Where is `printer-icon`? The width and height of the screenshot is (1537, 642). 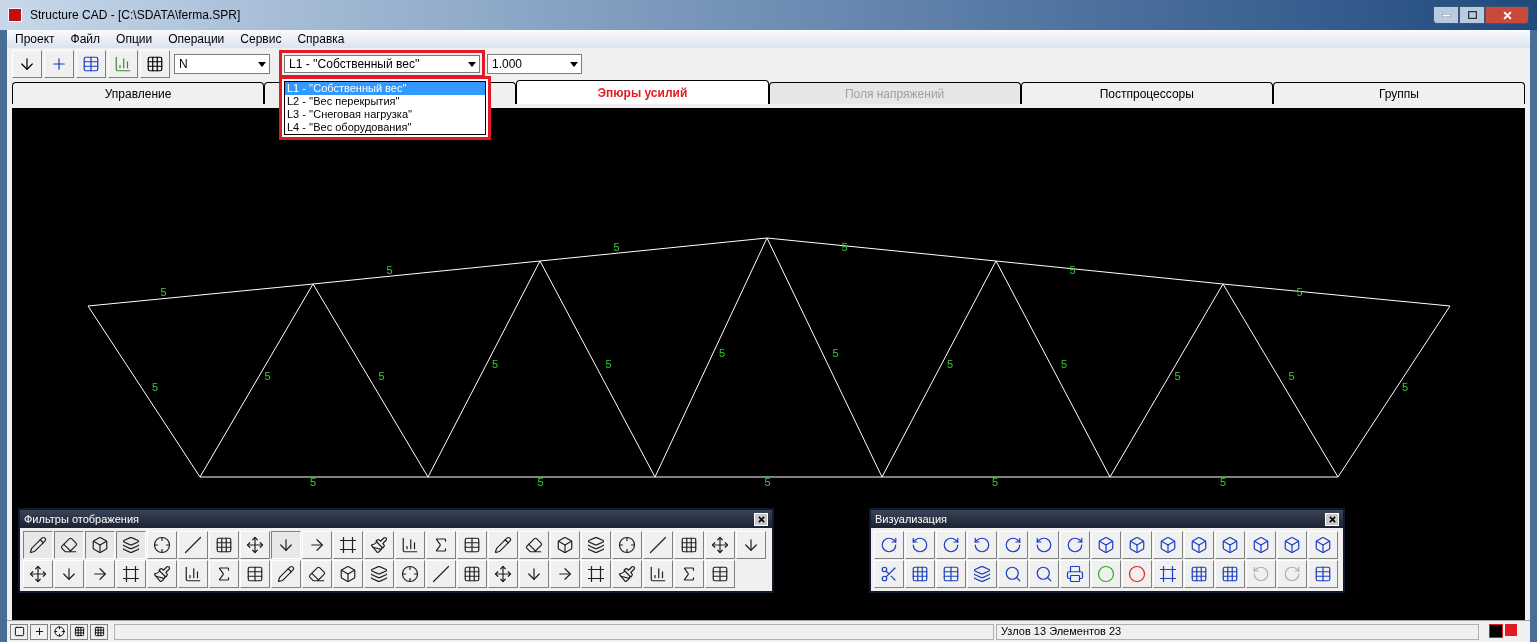 printer-icon is located at coordinates (1075, 574).